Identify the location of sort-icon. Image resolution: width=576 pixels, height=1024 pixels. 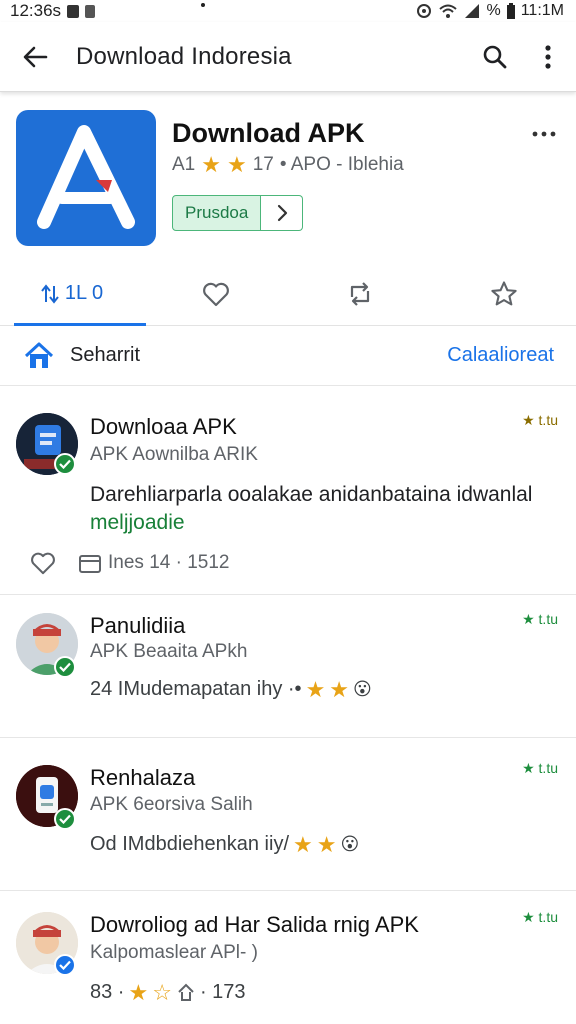
(50, 293).